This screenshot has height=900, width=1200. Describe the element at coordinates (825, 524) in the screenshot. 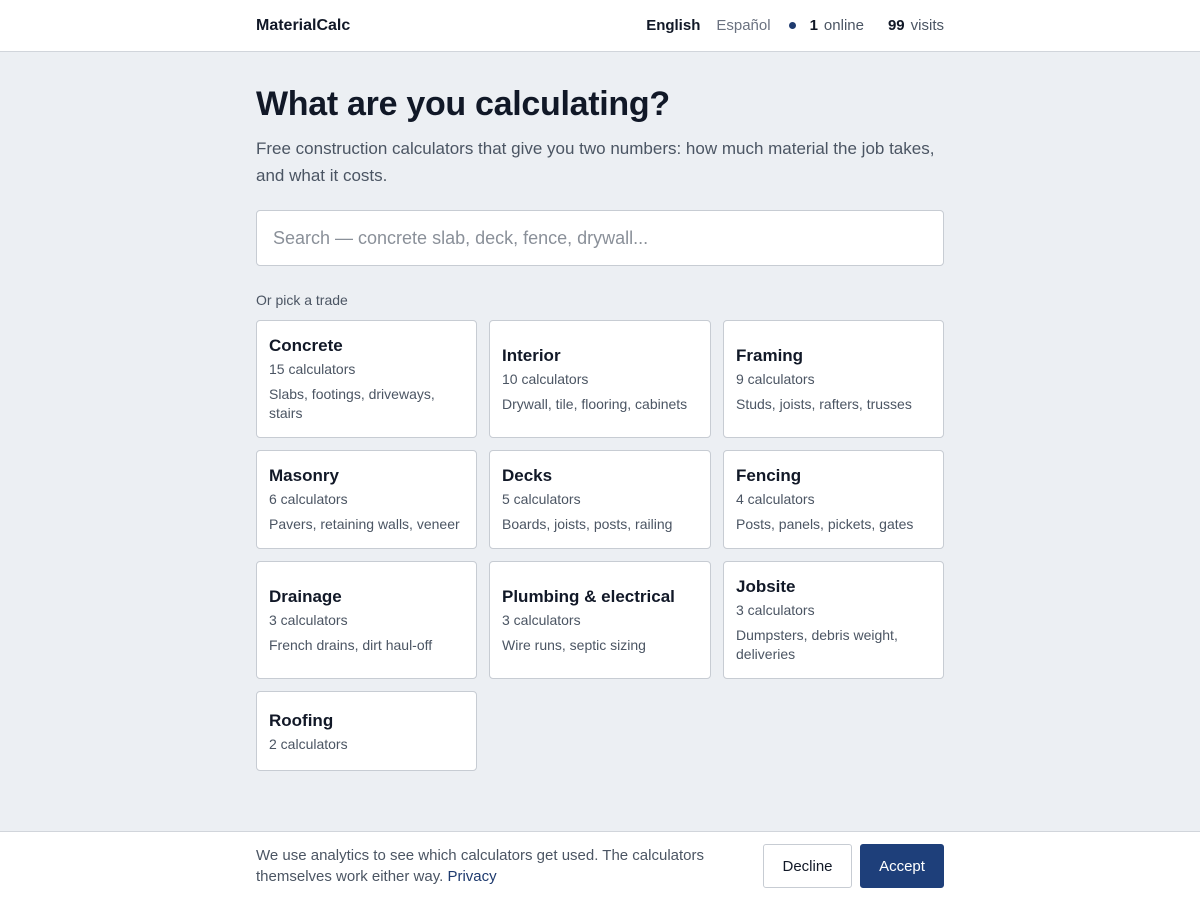

I see `trade-card-desc: Posts, panels, pickets, gates` at that location.